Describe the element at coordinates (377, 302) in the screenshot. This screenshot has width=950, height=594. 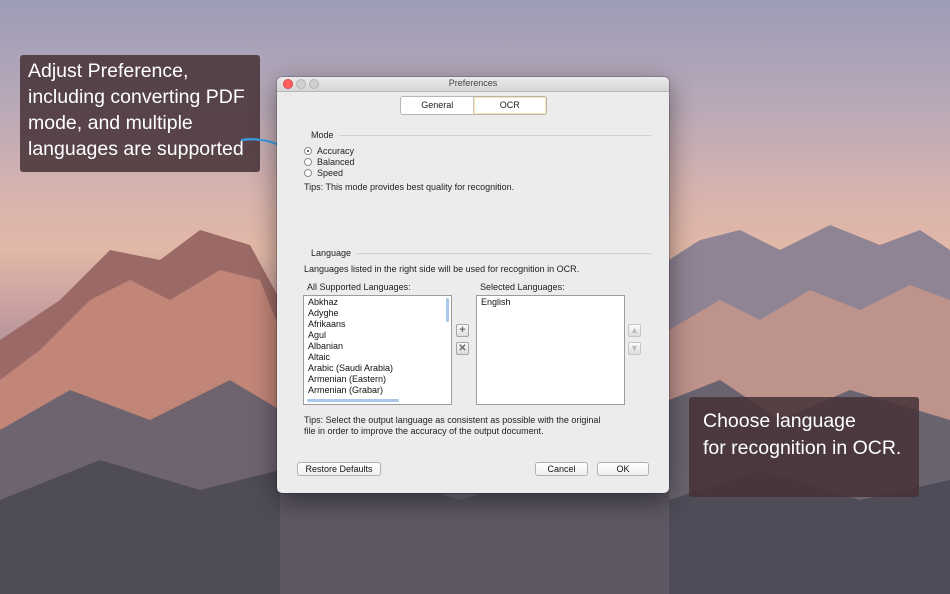
I see `list-item: Abkhaz` at that location.